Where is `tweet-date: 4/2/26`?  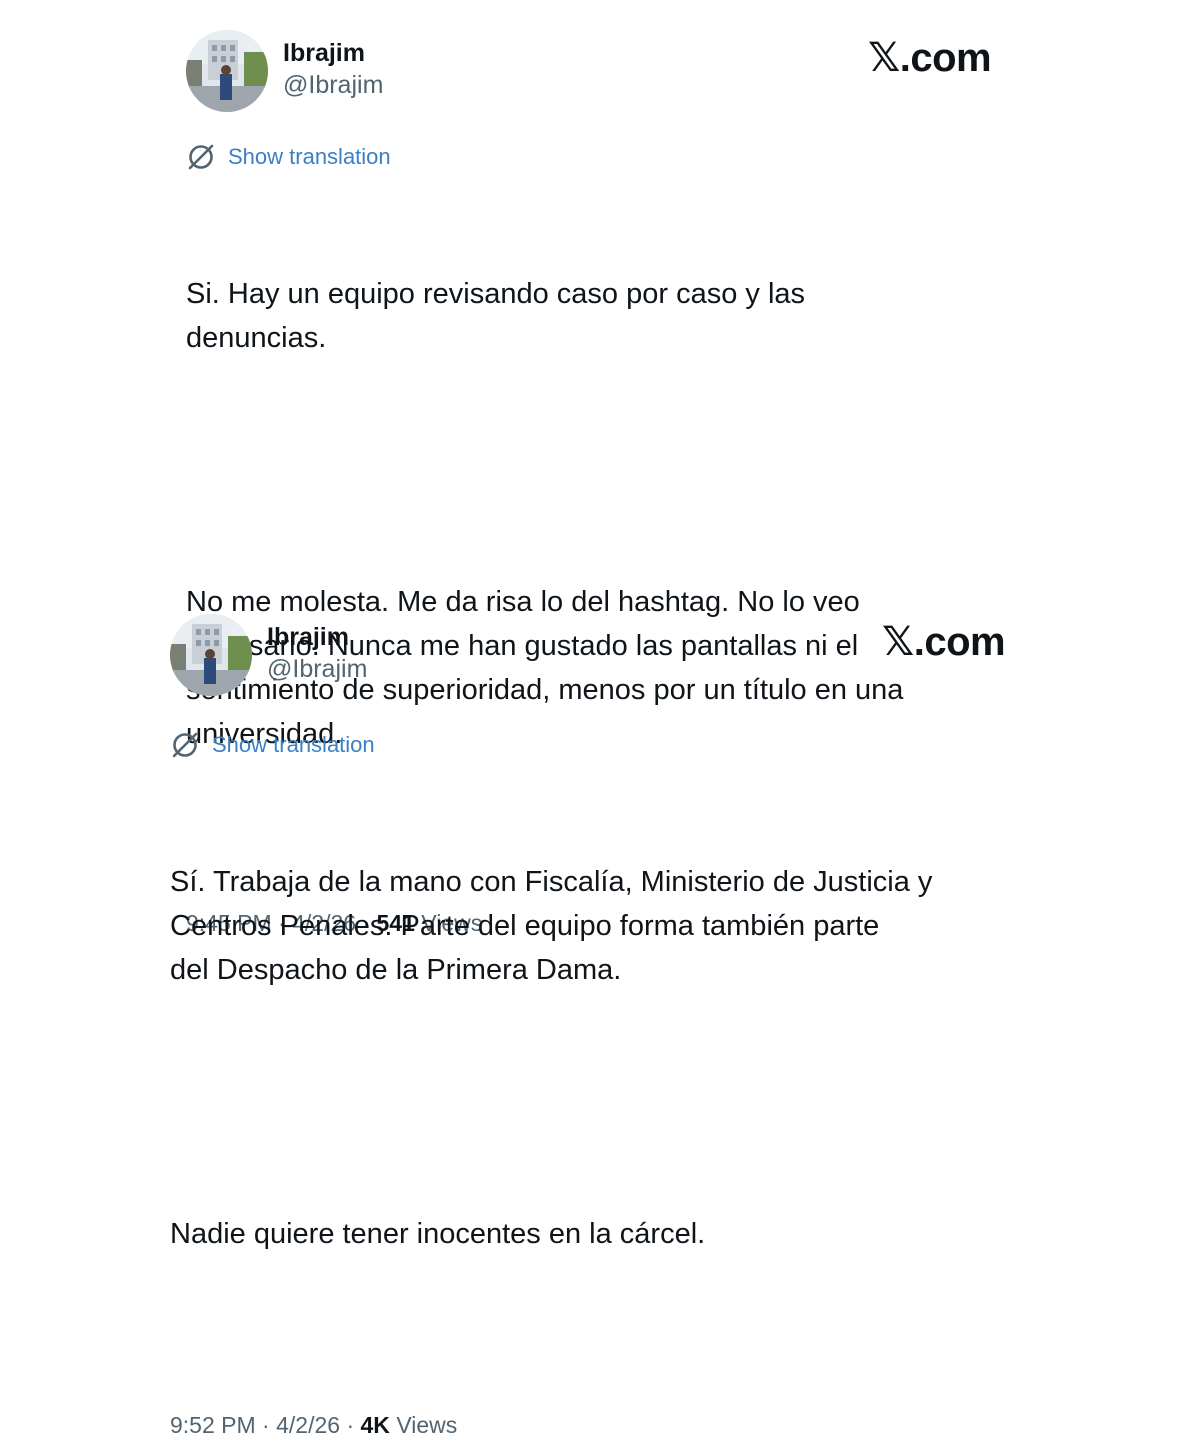 tweet-date: 4/2/26 is located at coordinates (308, 1425).